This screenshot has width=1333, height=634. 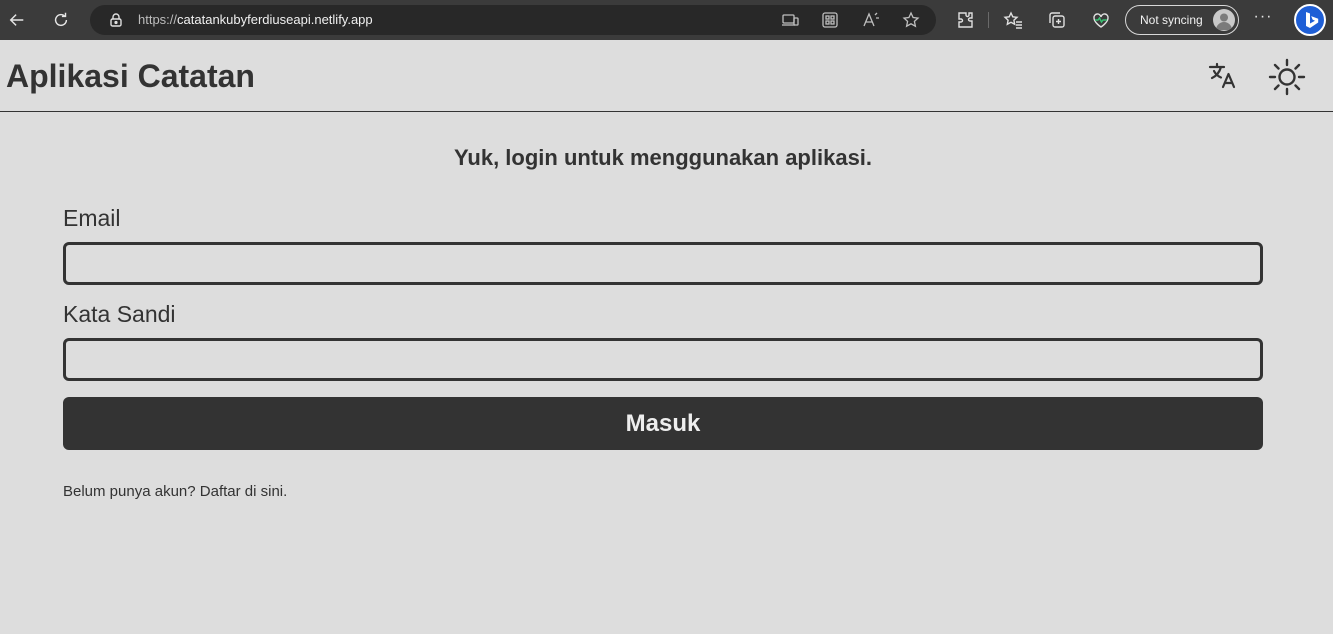 I want to click on url-scheme: https://, so click(x=158, y=19).